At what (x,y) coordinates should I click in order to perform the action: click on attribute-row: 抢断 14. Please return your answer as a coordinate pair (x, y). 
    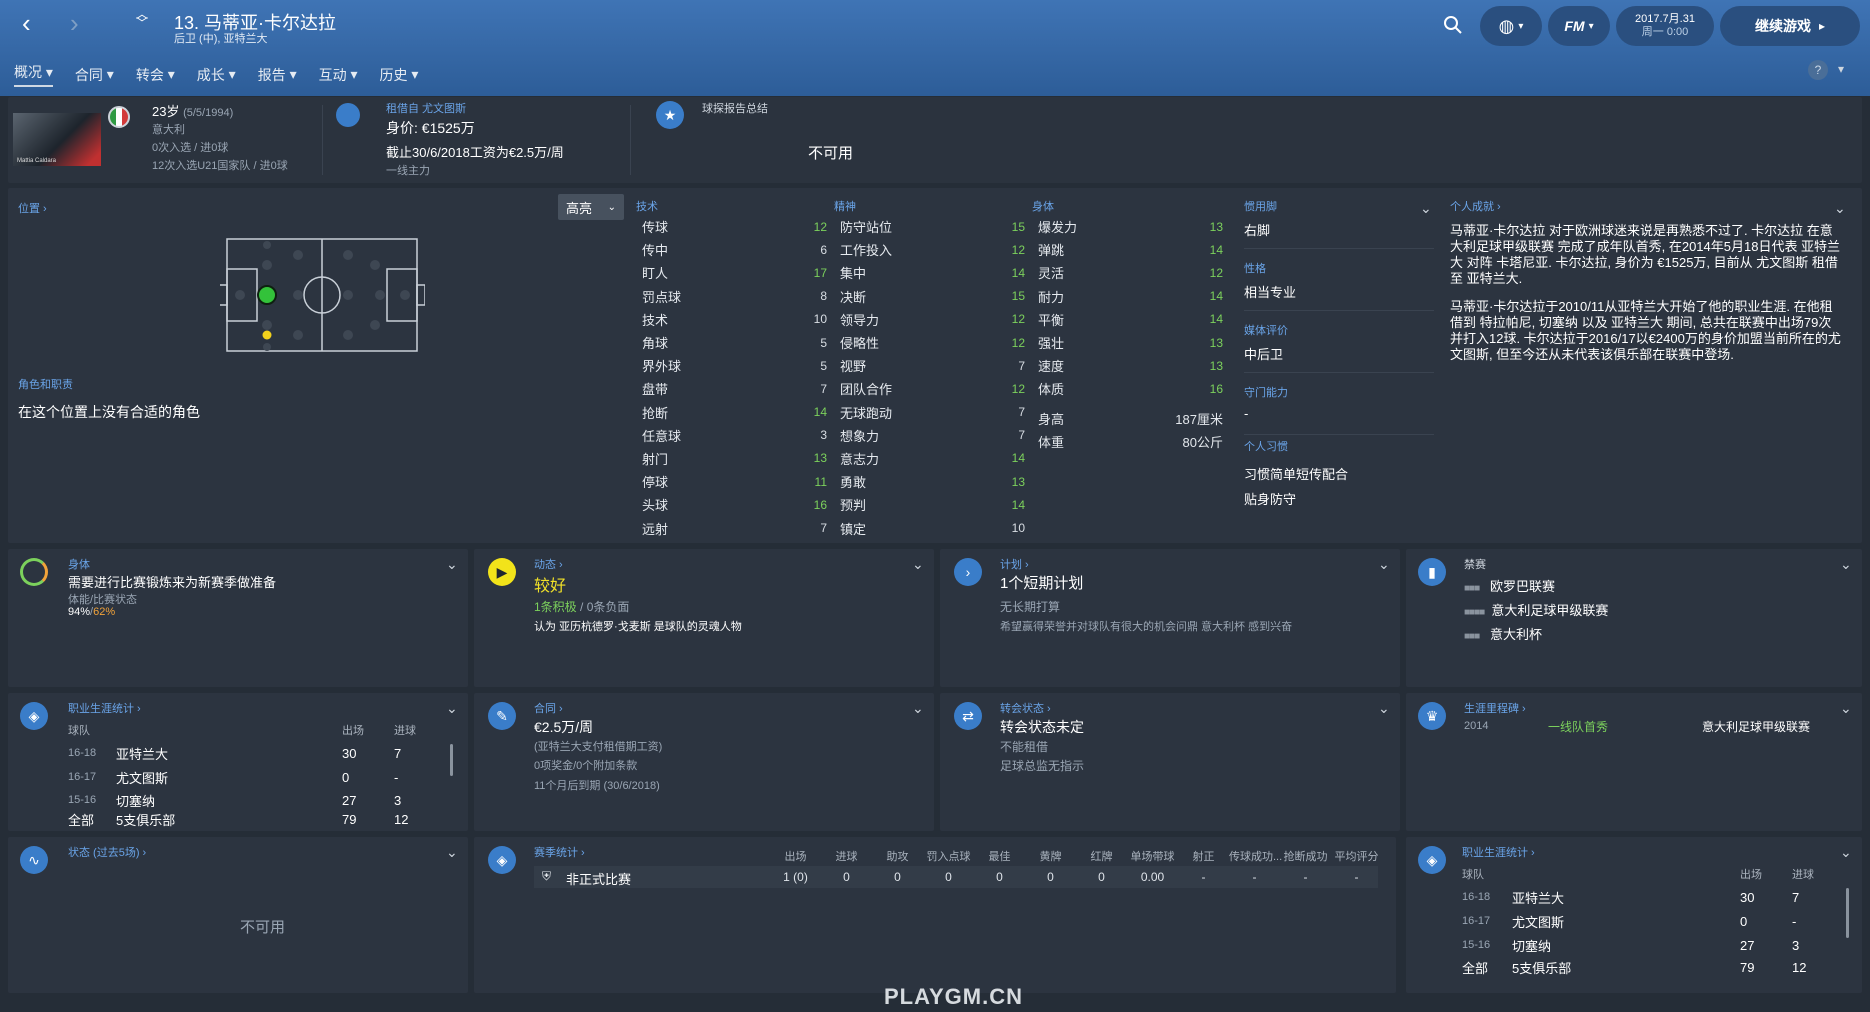
    Looking at the image, I should click on (734, 412).